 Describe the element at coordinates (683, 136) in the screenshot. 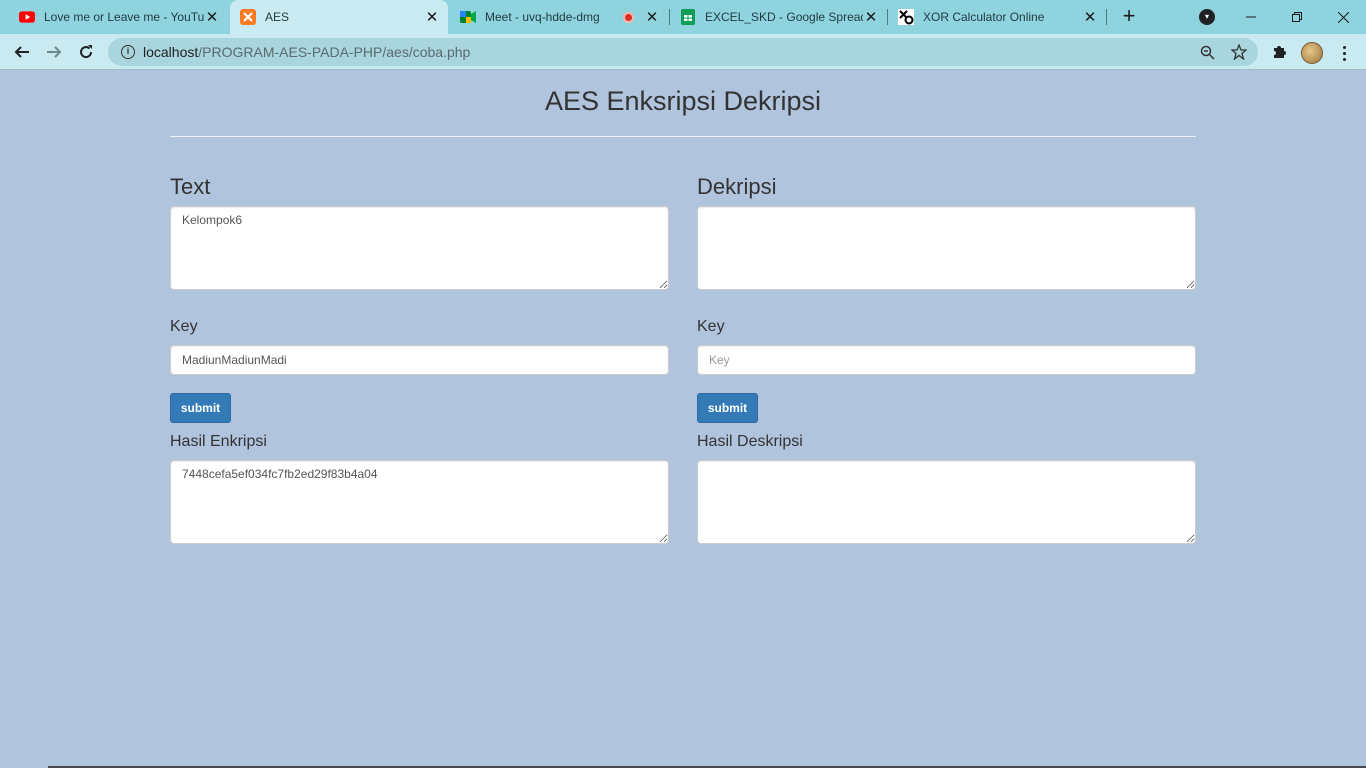

I see `title-divider` at that location.